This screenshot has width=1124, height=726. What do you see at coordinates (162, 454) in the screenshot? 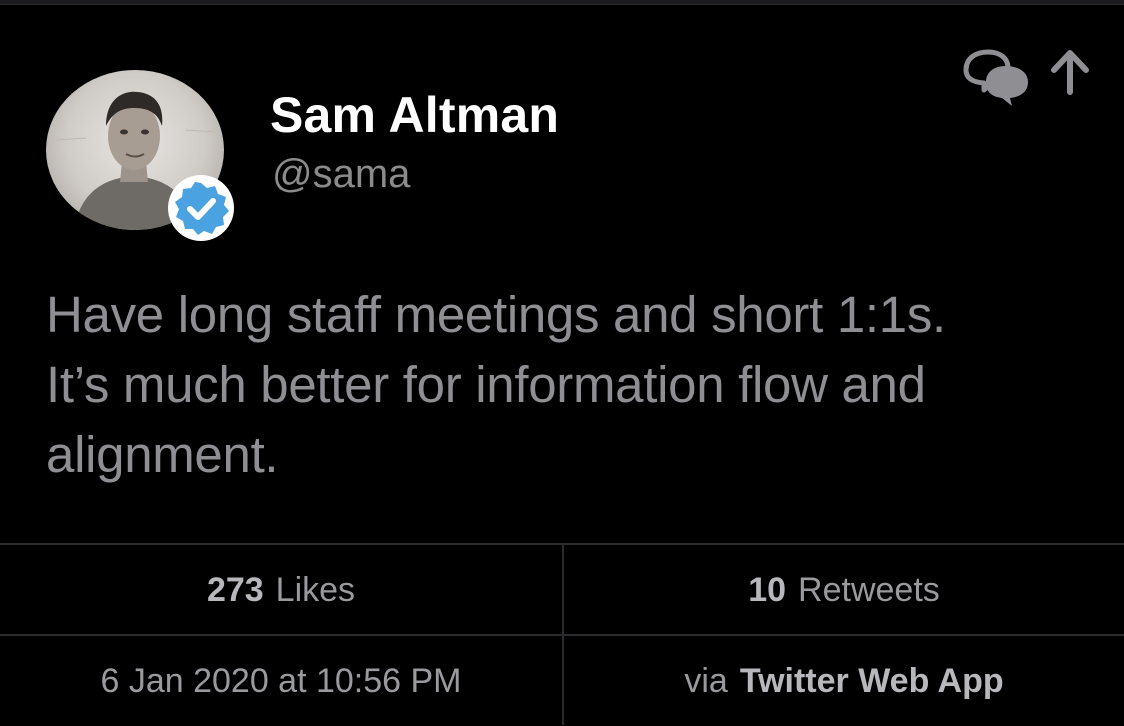
I see `tweet-line: alignment.` at bounding box center [162, 454].